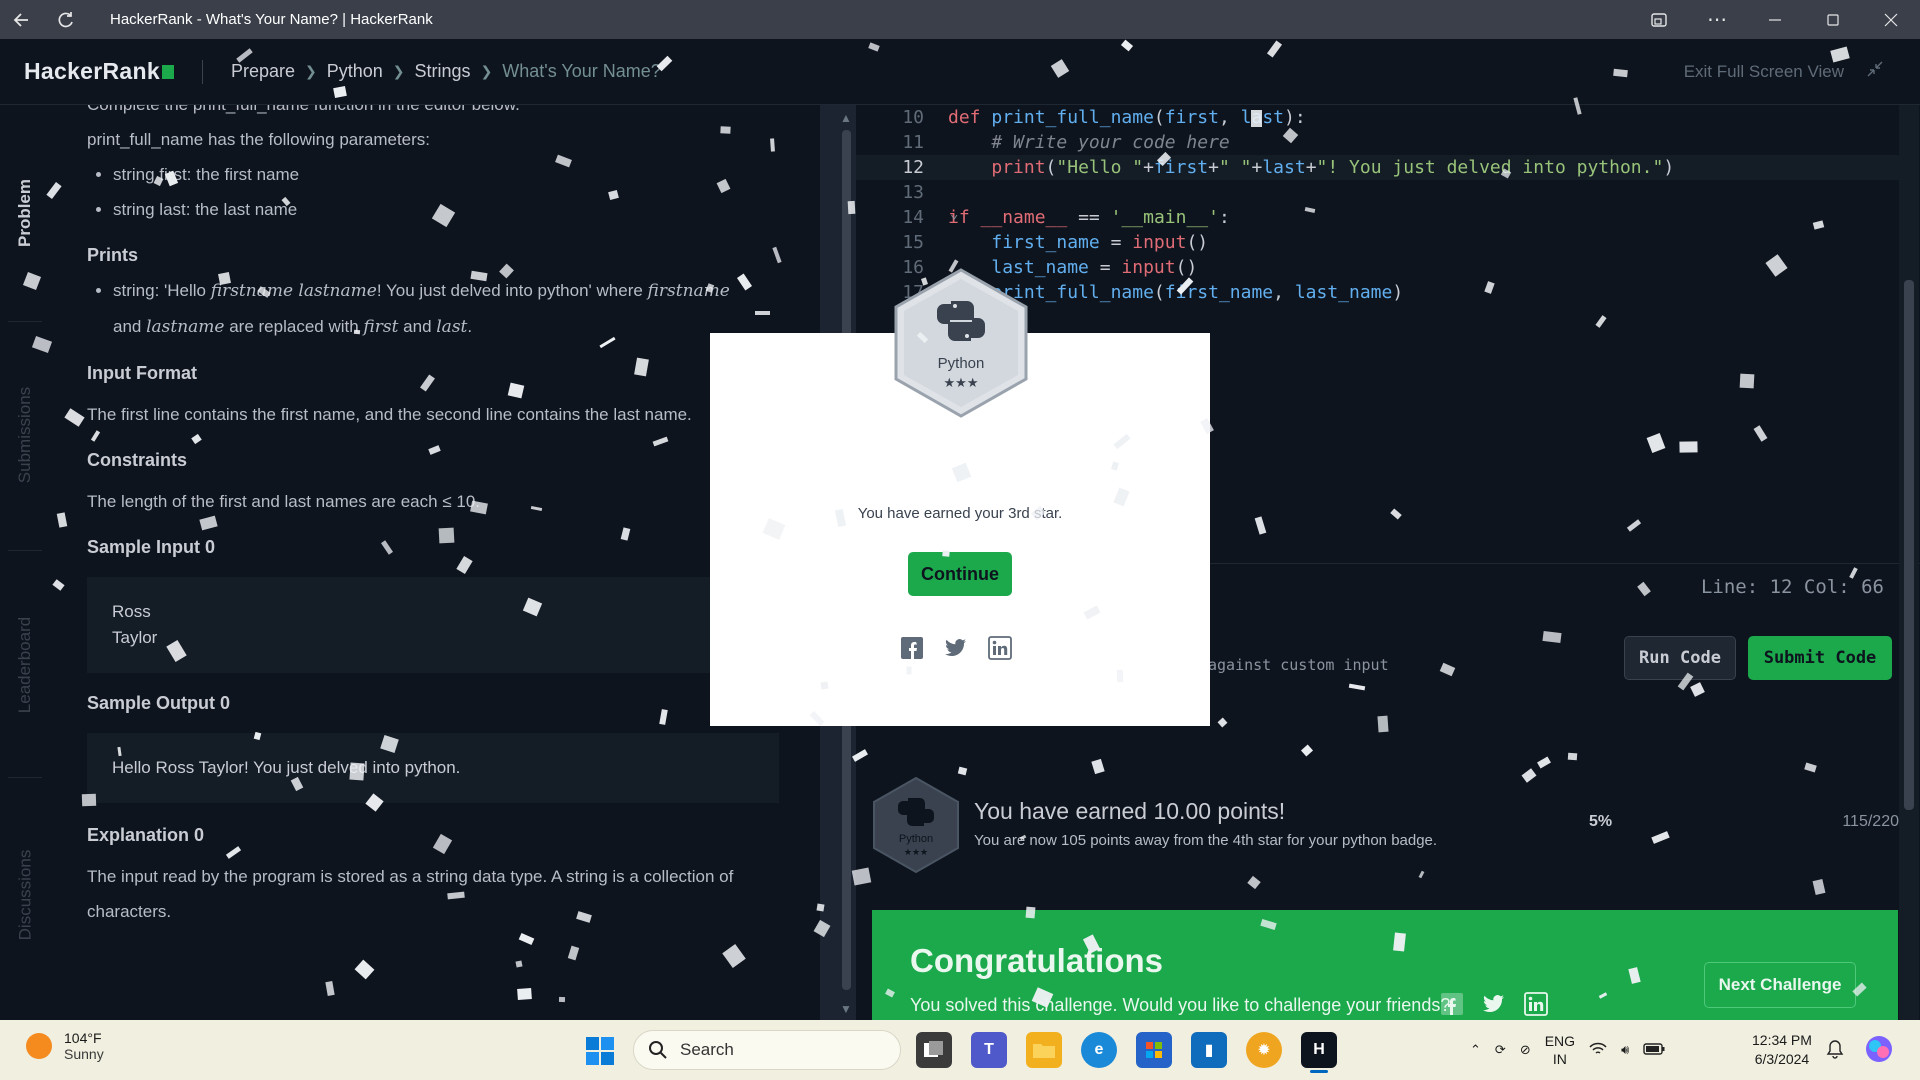 The width and height of the screenshot is (1920, 1080). I want to click on store-icon, so click(1154, 1050).